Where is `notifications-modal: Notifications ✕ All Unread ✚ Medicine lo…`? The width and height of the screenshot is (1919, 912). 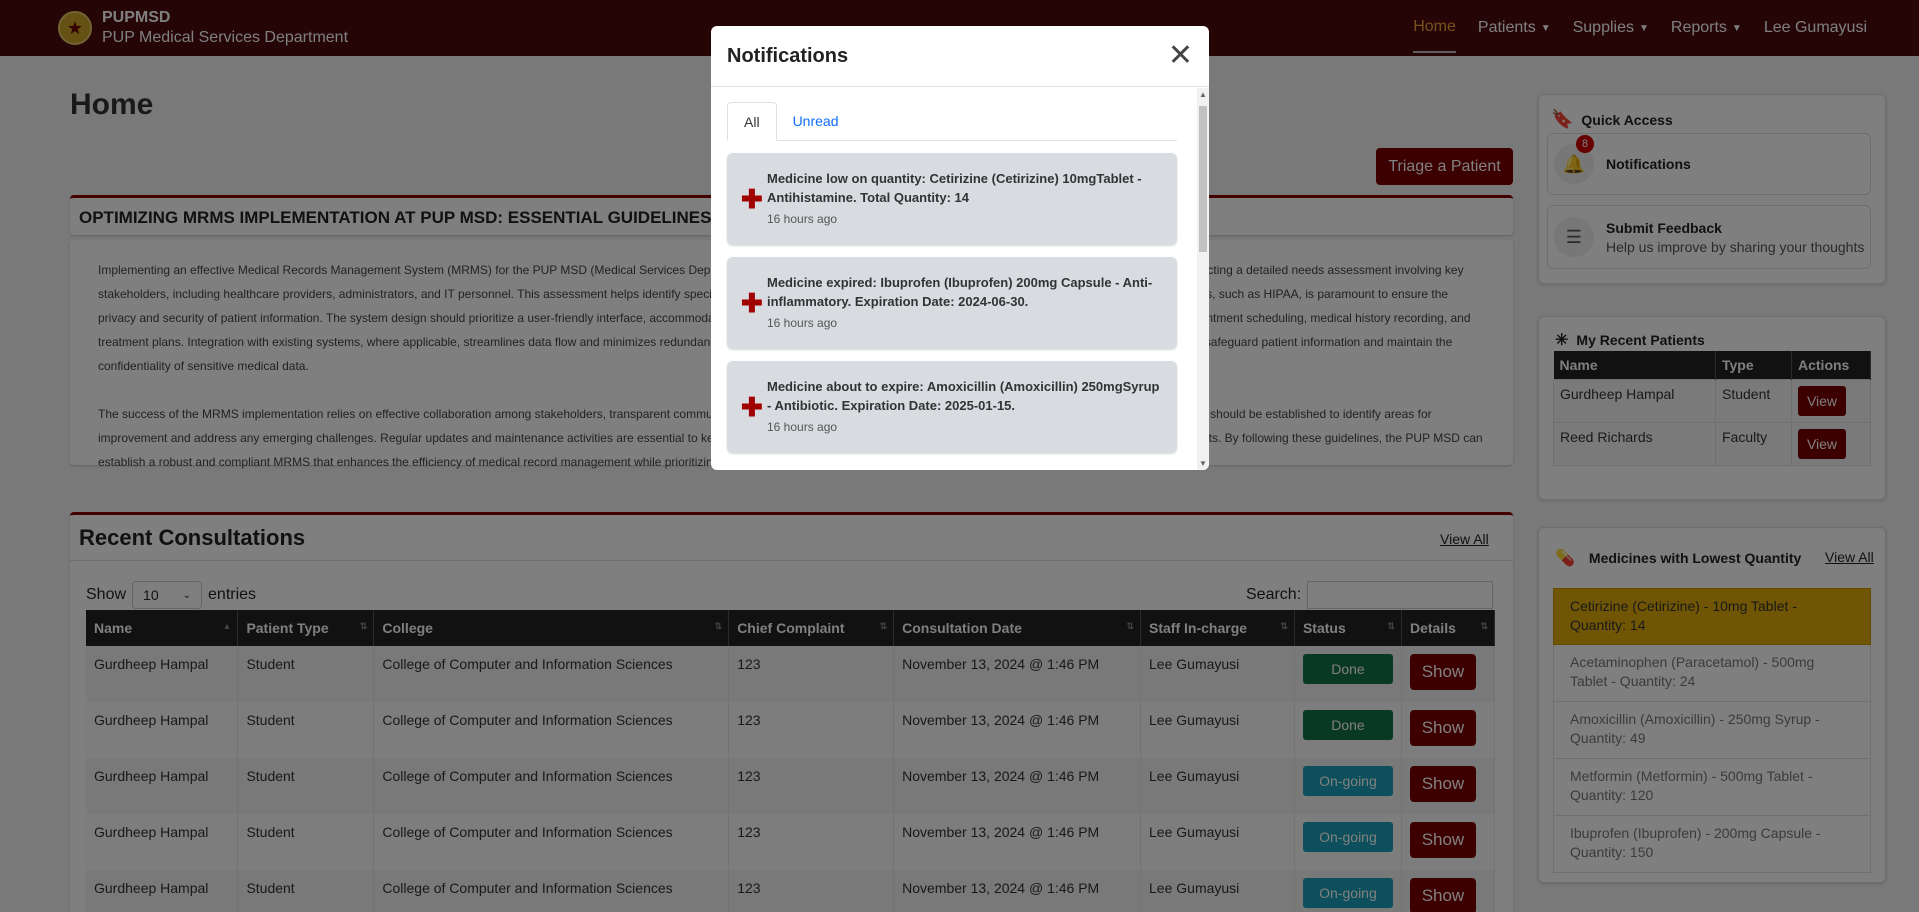
notifications-modal: Notifications ✕ All Unread ✚ Medicine lo… is located at coordinates (960, 248).